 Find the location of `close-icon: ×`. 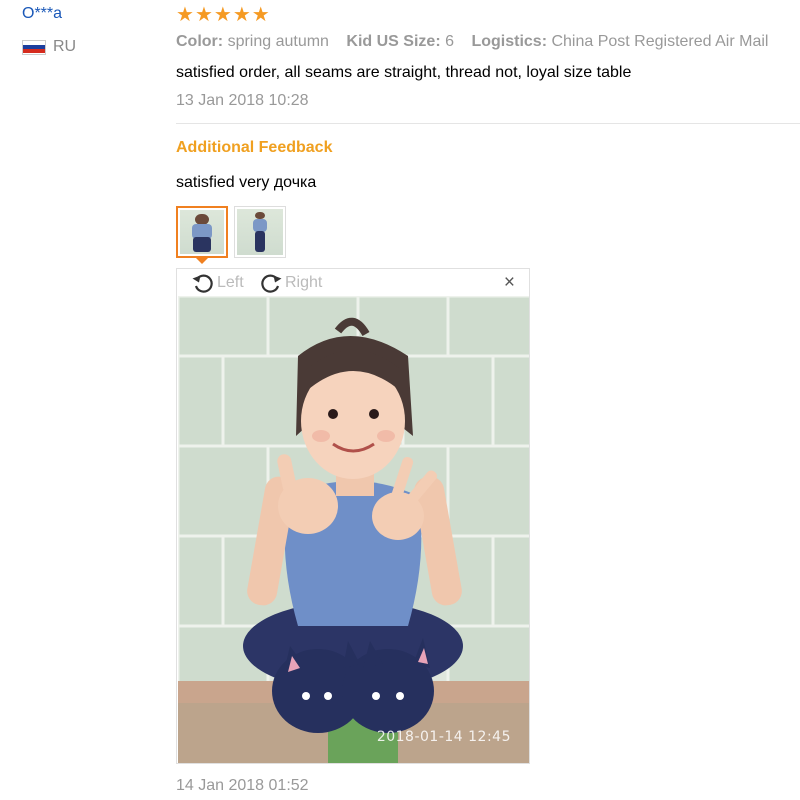

close-icon: × is located at coordinates (509, 283).